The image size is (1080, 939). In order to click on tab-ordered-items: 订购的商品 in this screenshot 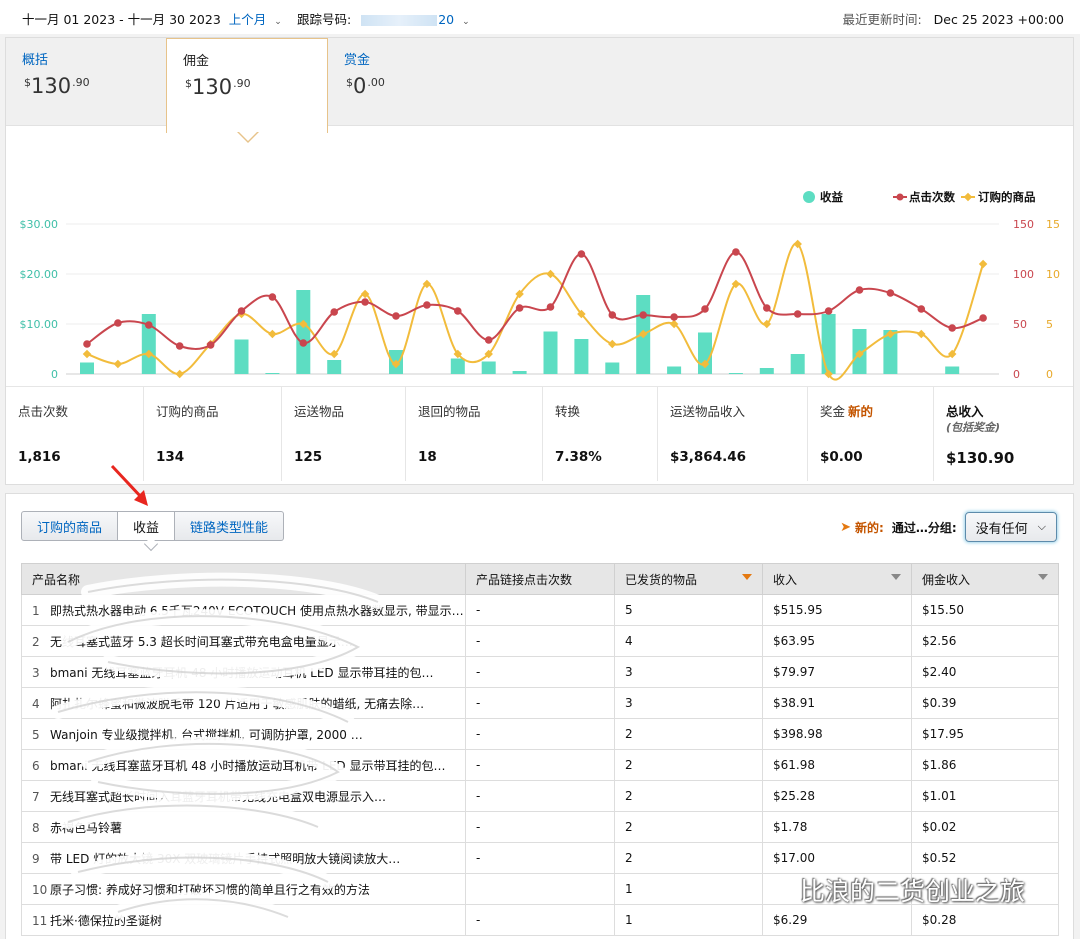, I will do `click(70, 526)`.